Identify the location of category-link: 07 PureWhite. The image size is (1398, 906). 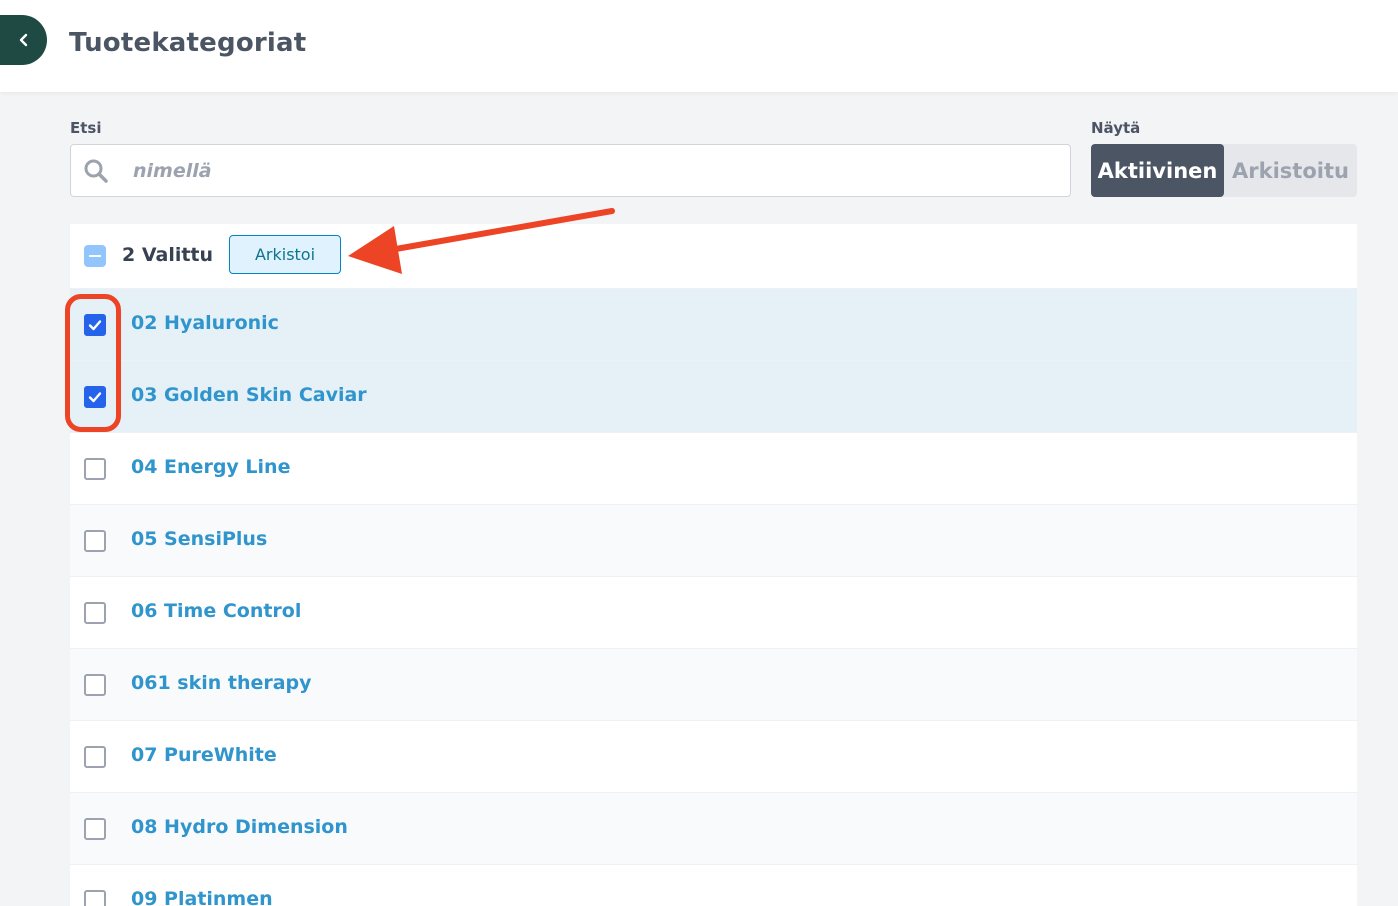
(204, 755).